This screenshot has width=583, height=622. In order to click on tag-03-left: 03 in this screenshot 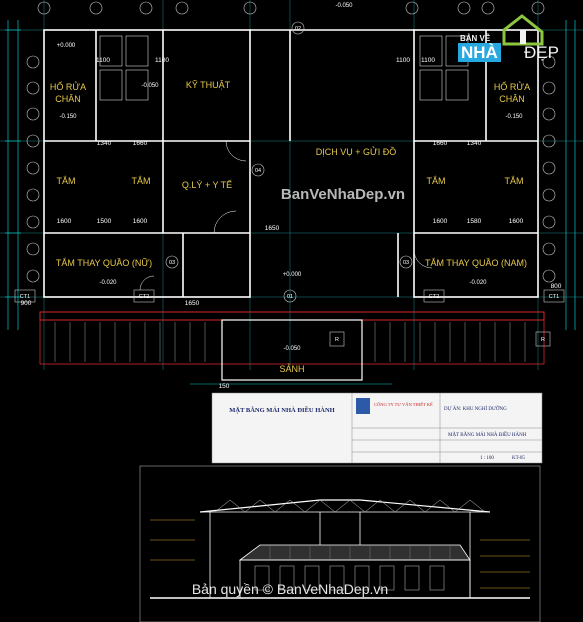, I will do `click(172, 263)`.